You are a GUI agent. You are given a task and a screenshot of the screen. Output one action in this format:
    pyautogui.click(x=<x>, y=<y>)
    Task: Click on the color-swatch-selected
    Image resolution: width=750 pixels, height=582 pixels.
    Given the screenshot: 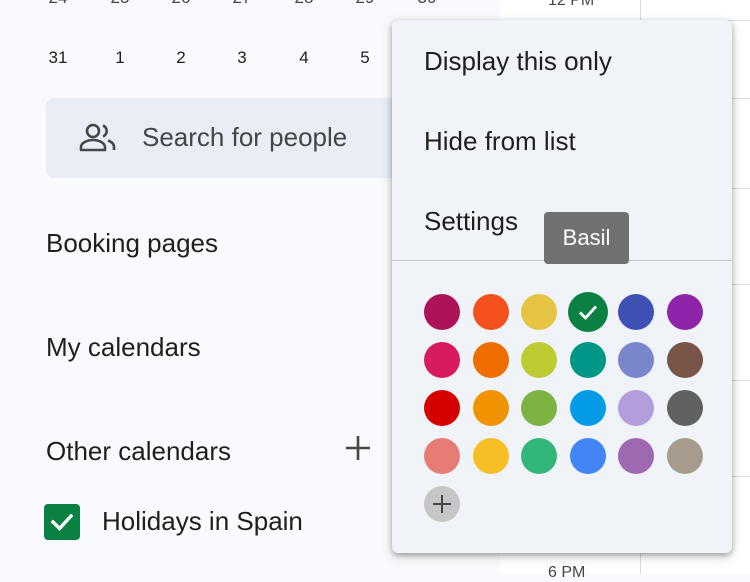 What is the action you would take?
    pyautogui.click(x=587, y=312)
    